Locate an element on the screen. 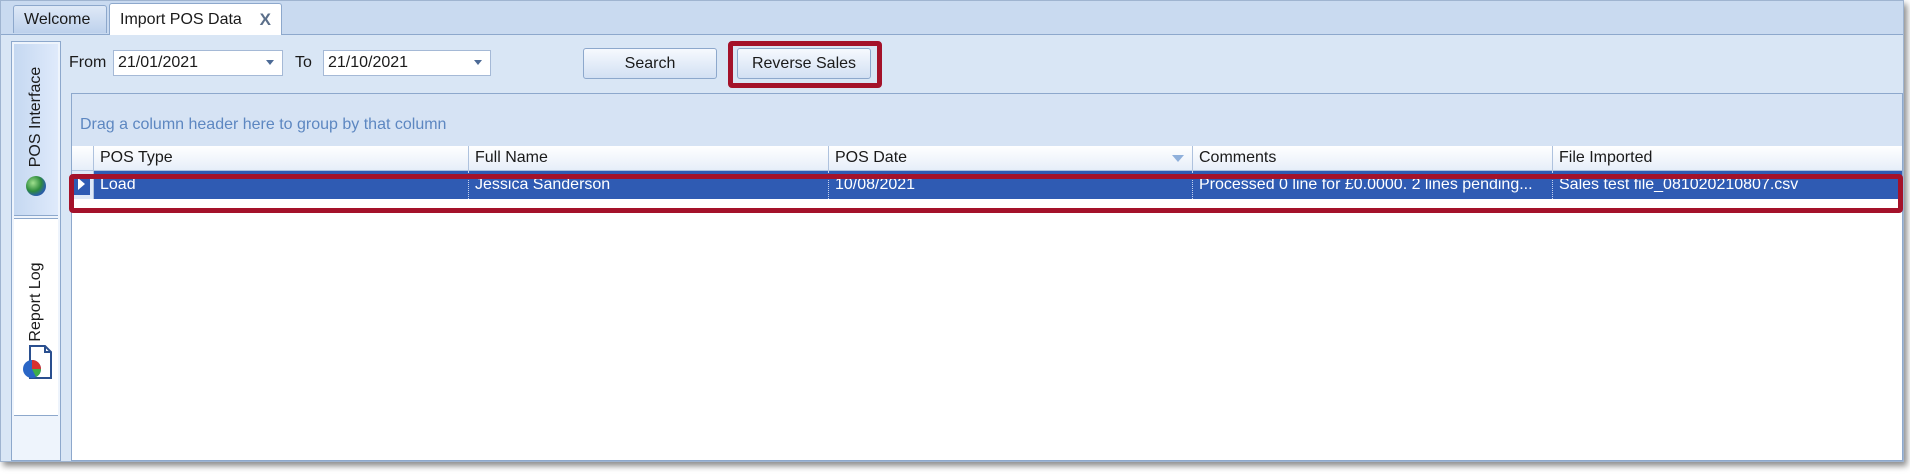  reverse-sales-label: Reverse Sales is located at coordinates (804, 63).